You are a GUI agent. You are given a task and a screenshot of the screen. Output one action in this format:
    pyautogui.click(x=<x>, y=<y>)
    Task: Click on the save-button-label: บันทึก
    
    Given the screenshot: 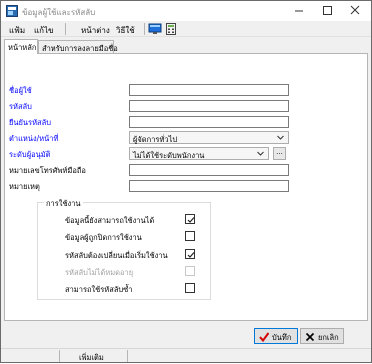 What is the action you would take?
    pyautogui.click(x=282, y=337)
    